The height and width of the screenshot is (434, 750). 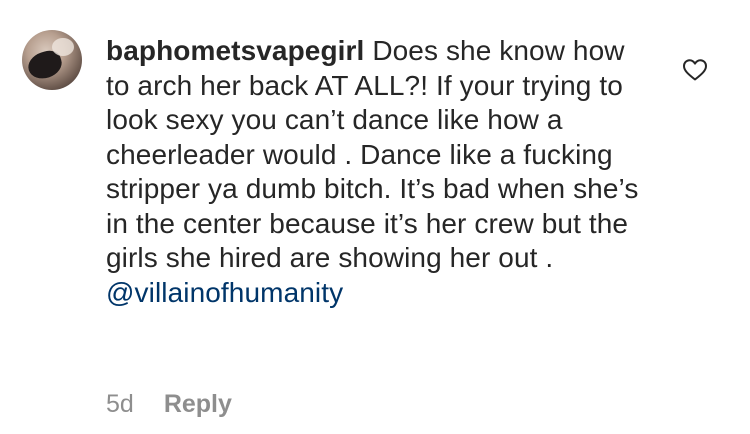 I want to click on heart-outline-icon, so click(x=695, y=70).